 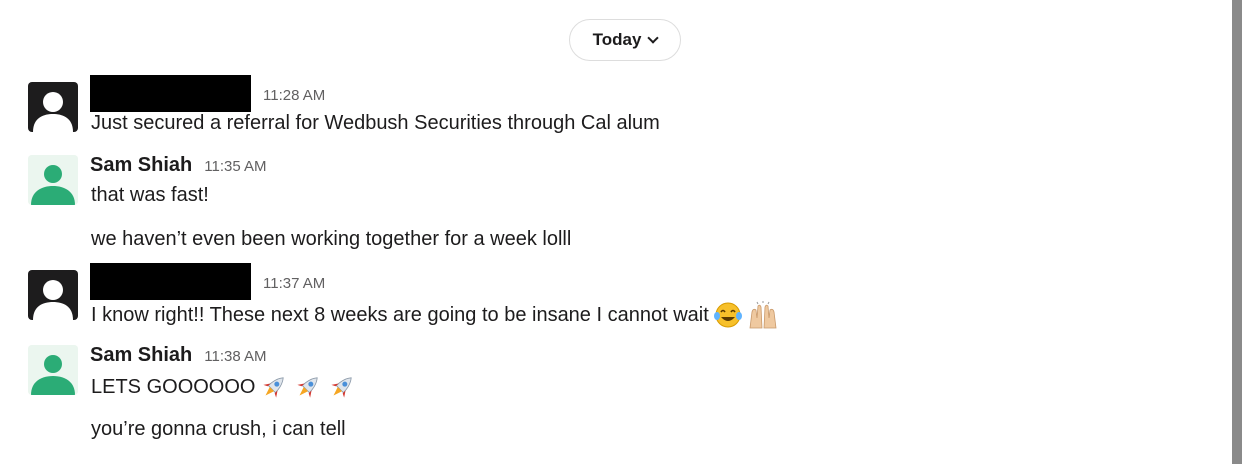 I want to click on message-line: that was fast!, so click(x=150, y=195).